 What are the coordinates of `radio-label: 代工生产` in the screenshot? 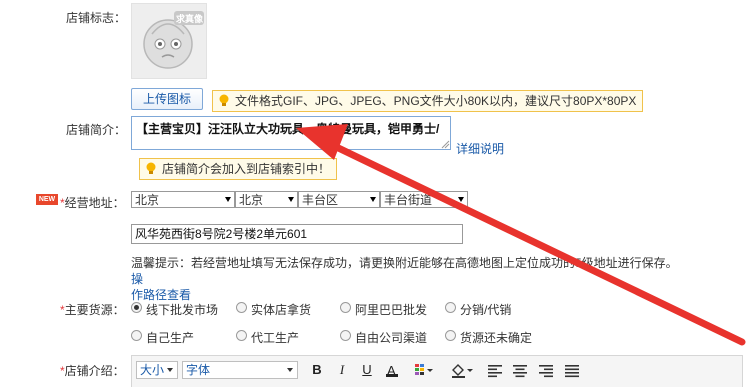 It's located at (275, 338).